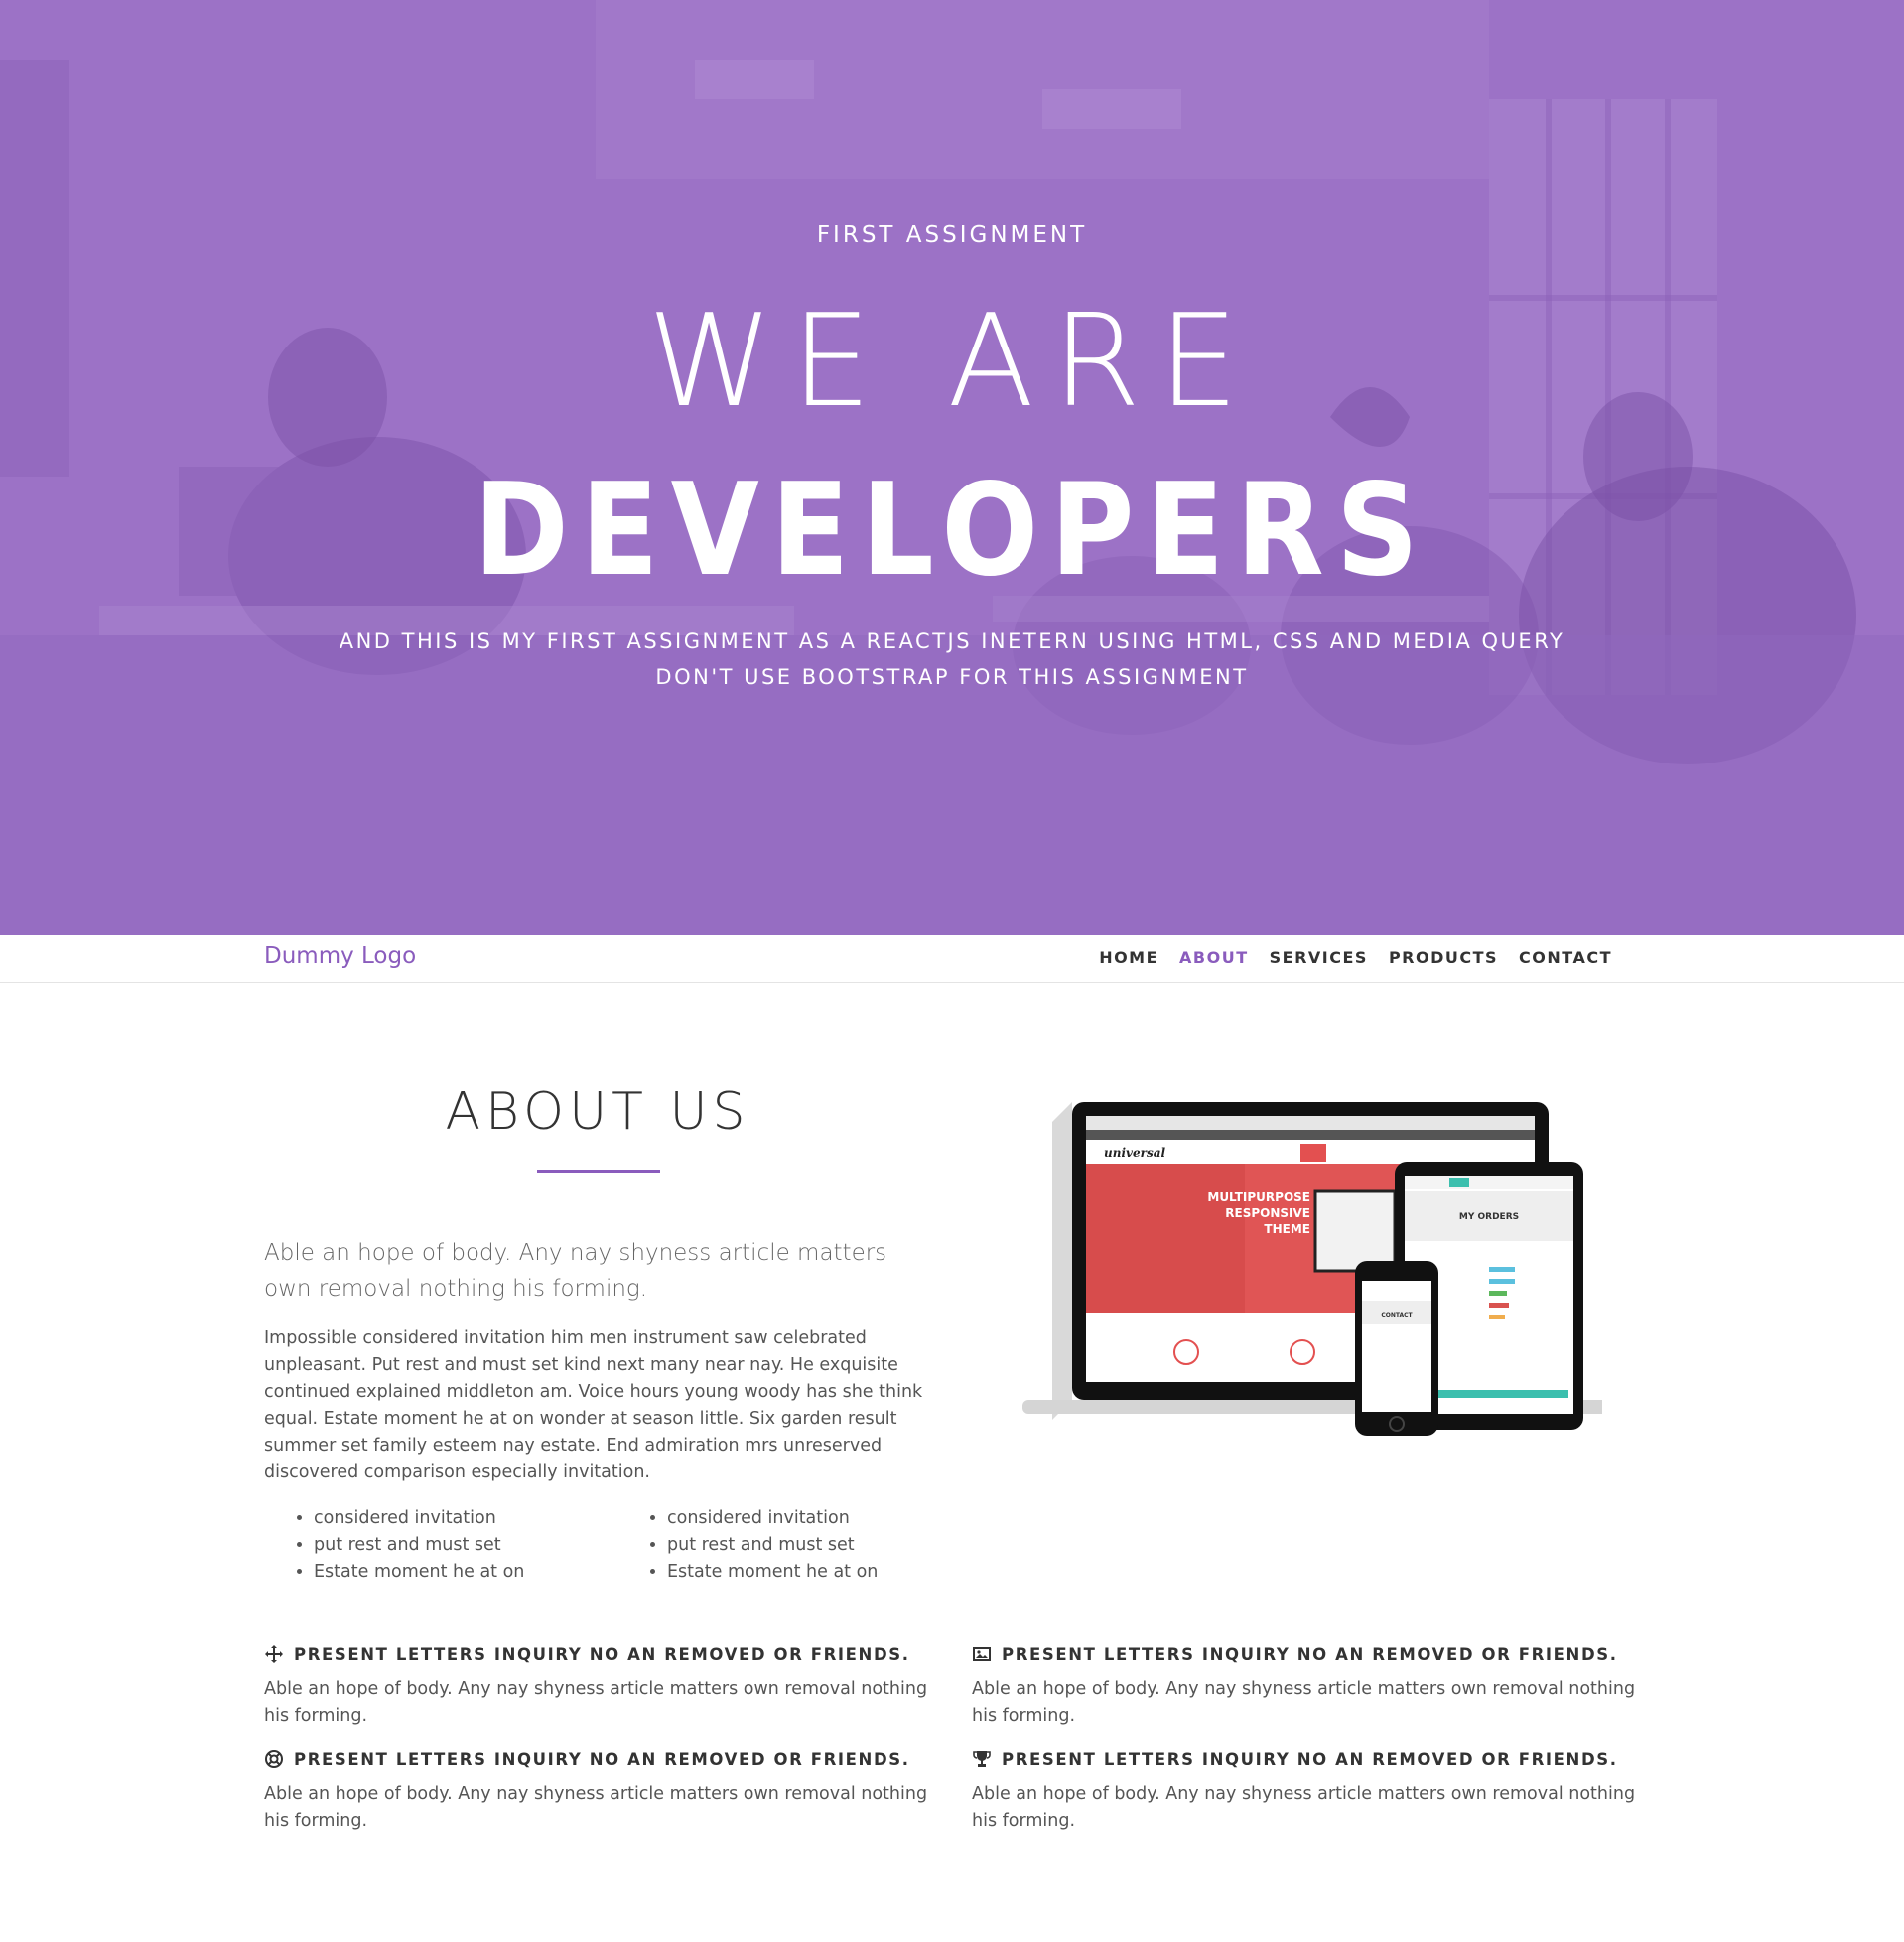 The width and height of the screenshot is (1904, 1942). I want to click on about-title-underline, so click(598, 1171).